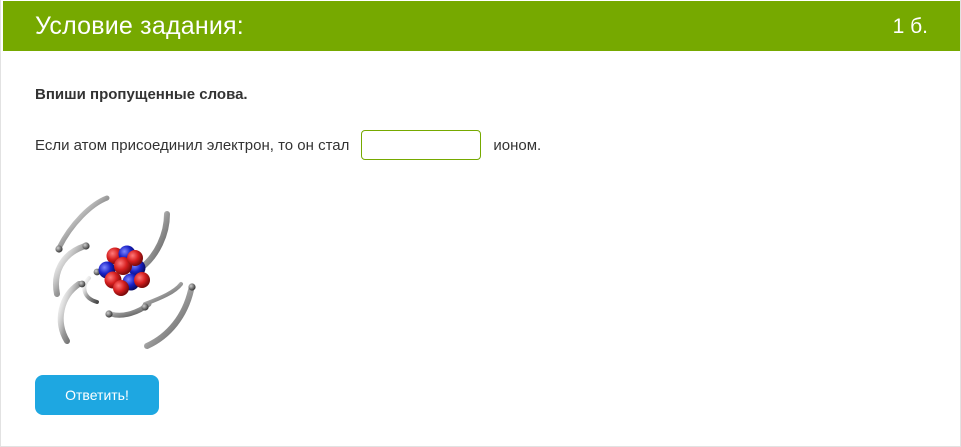 This screenshot has width=961, height=447. What do you see at coordinates (139, 26) in the screenshot?
I see `task-title: Условие задания:` at bounding box center [139, 26].